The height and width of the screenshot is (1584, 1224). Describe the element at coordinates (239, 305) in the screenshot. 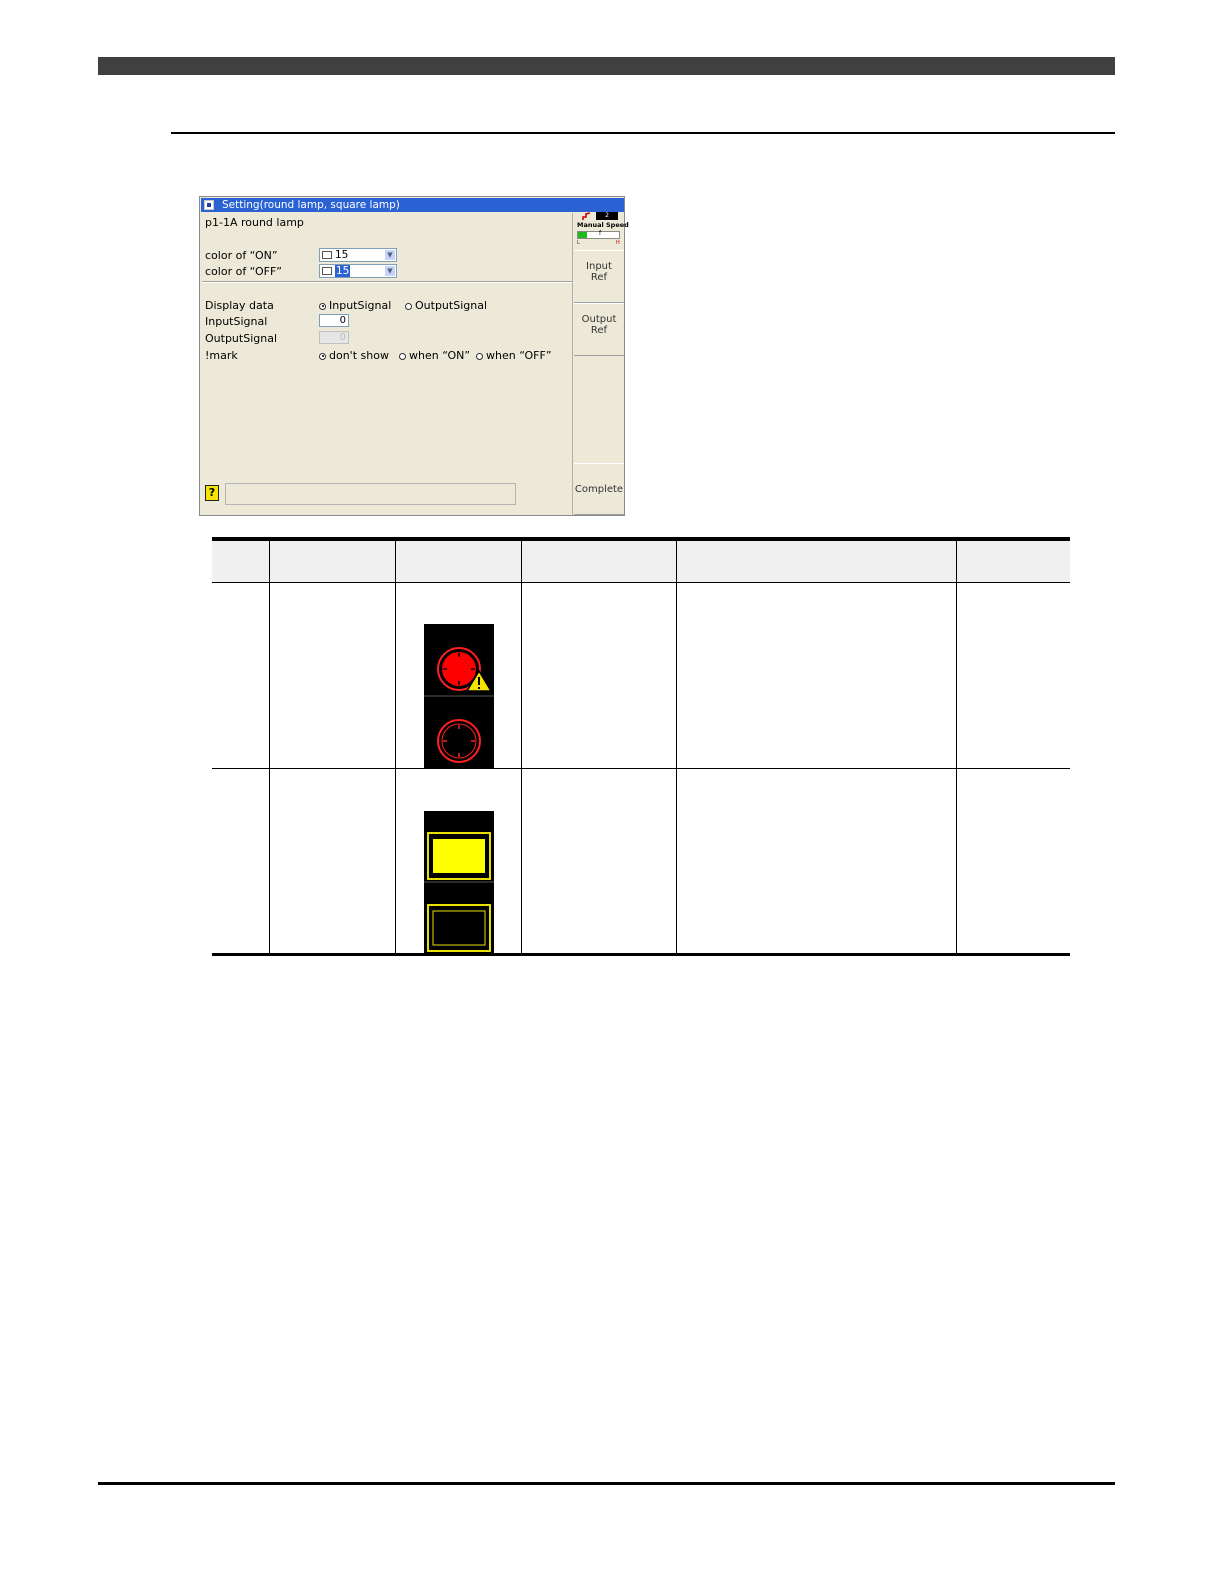

I see `display-data-label: Display data` at that location.